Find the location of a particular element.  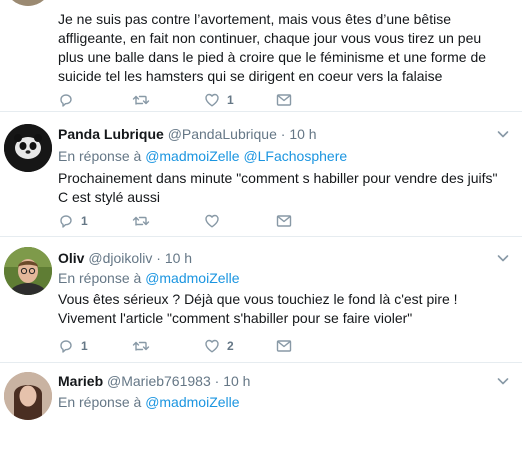

like-count: 2 is located at coordinates (230, 346).